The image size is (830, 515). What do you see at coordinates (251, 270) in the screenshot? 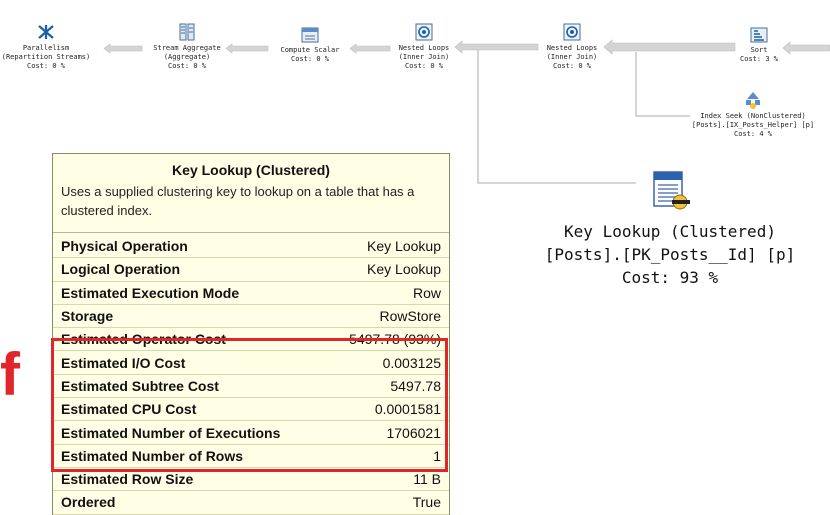
I see `property-row: Logical Operation Key Lookup` at bounding box center [251, 270].